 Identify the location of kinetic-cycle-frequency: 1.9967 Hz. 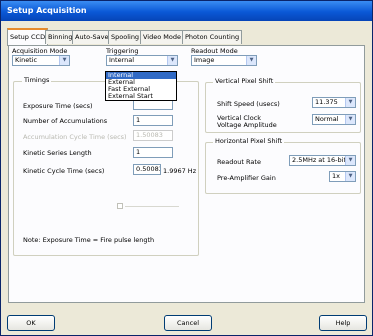
(180, 171).